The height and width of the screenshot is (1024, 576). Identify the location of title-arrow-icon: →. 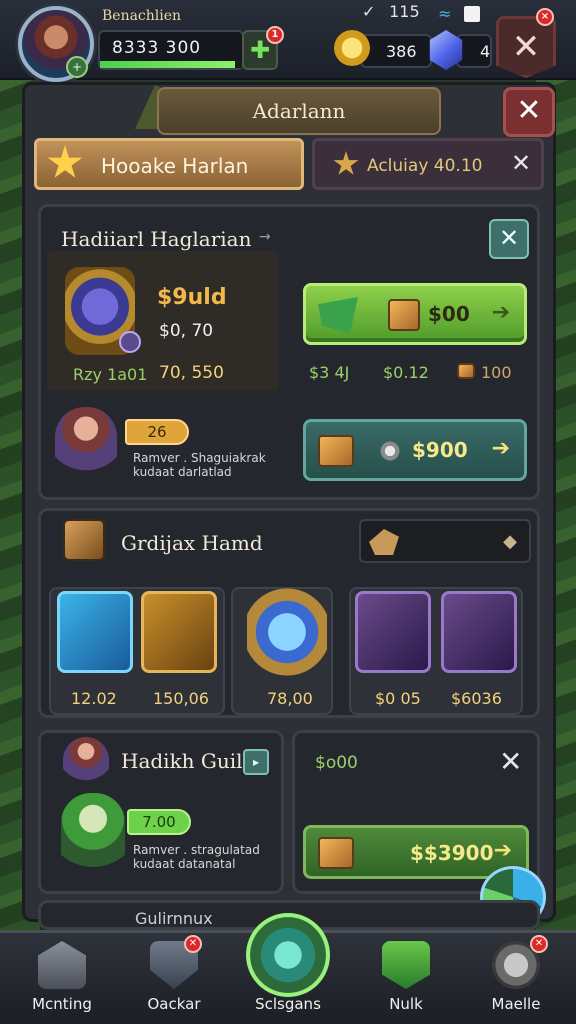
(265, 237).